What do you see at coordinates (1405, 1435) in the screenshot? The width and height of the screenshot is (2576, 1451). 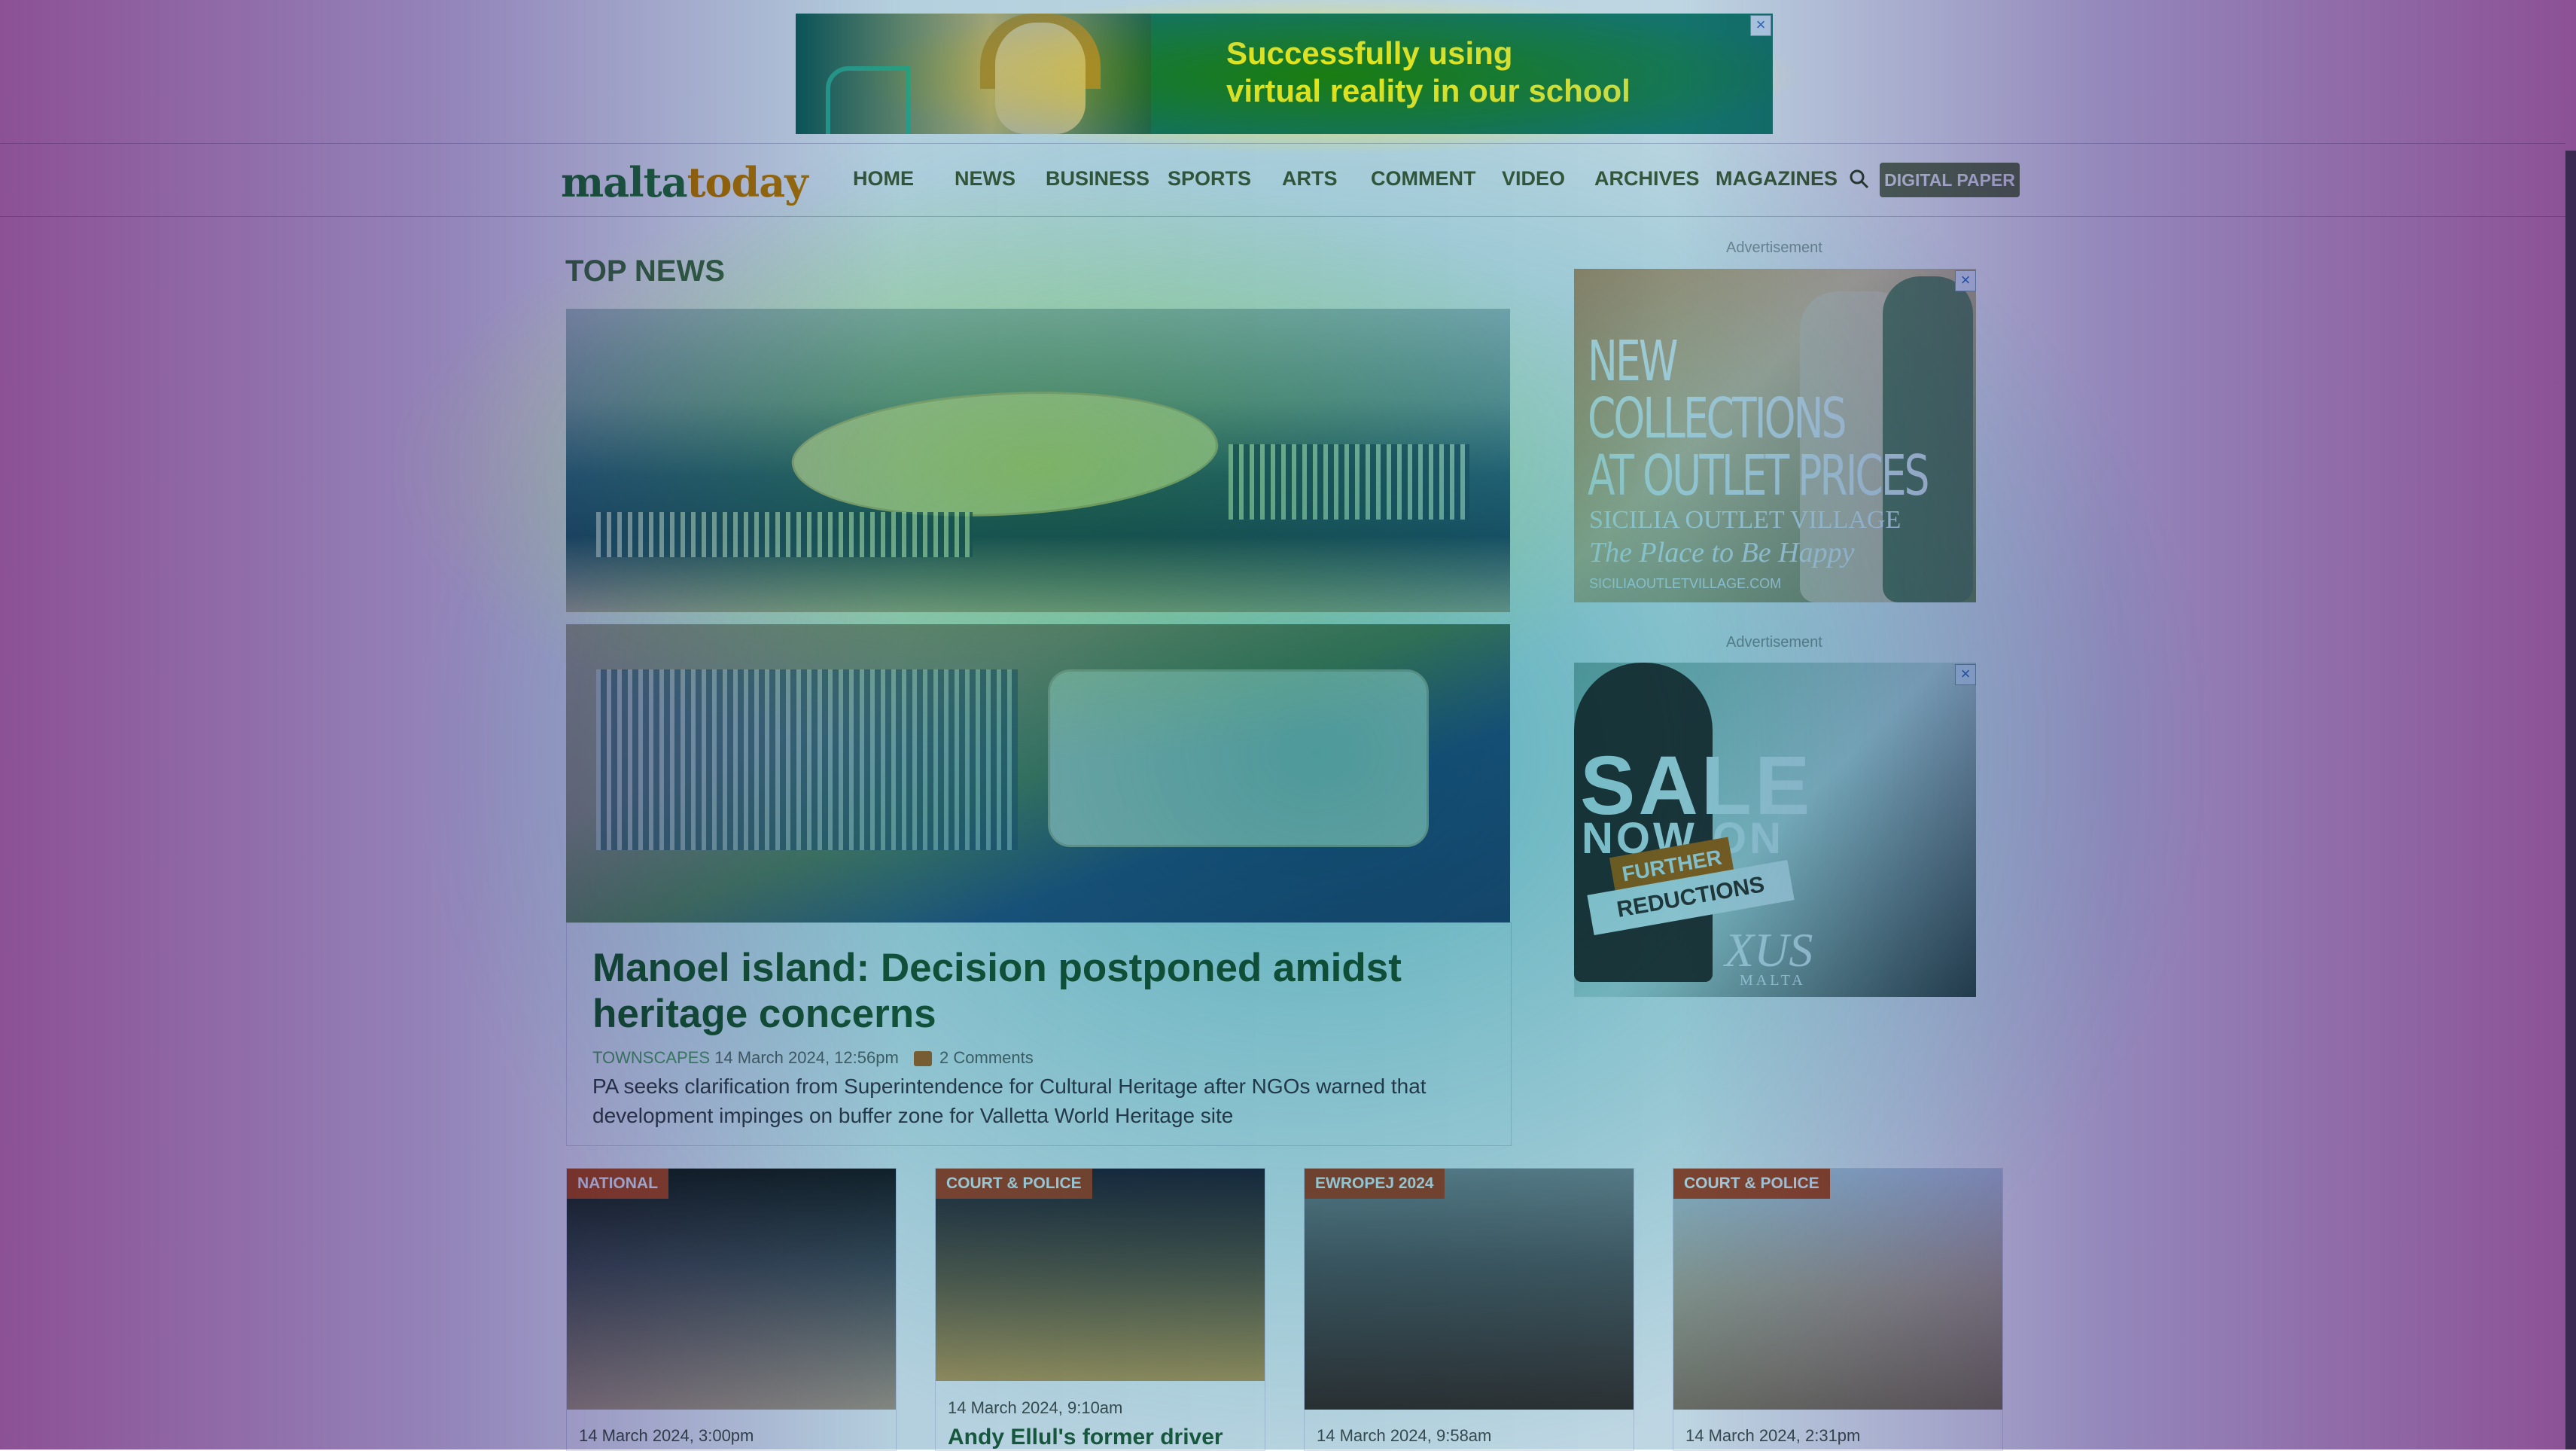 I see `card-date: 14 March 2024, 9:58am` at bounding box center [1405, 1435].